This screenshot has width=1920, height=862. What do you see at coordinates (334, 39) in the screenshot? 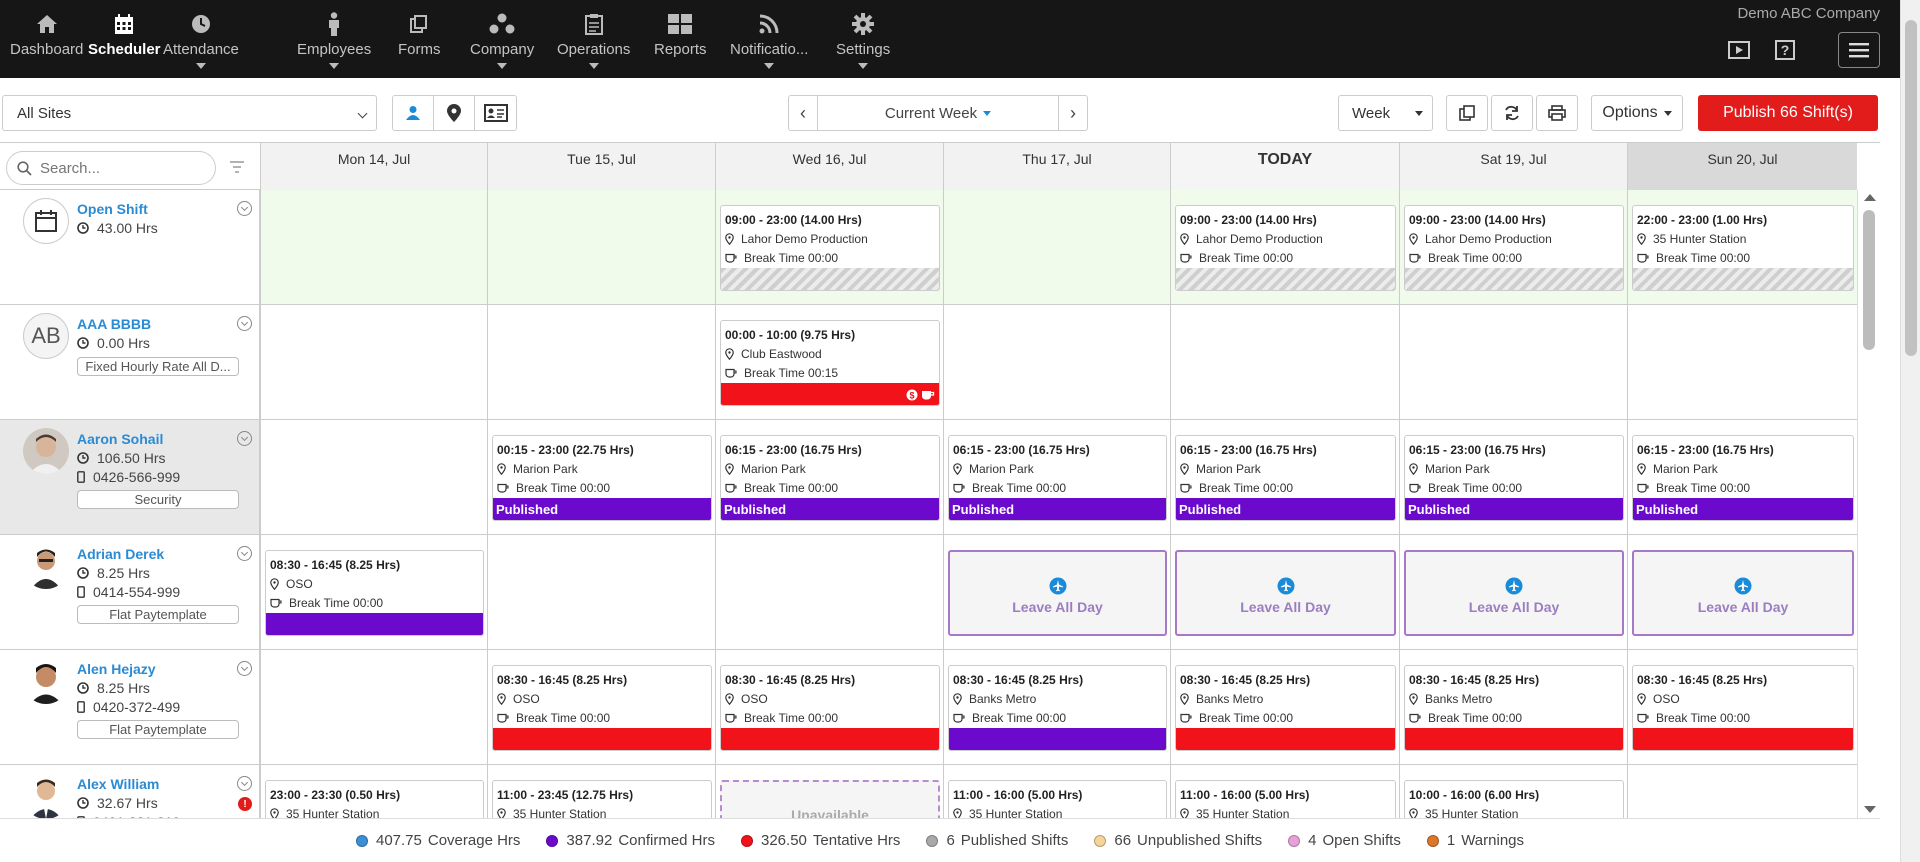
I see `nav-employees: Employees` at bounding box center [334, 39].